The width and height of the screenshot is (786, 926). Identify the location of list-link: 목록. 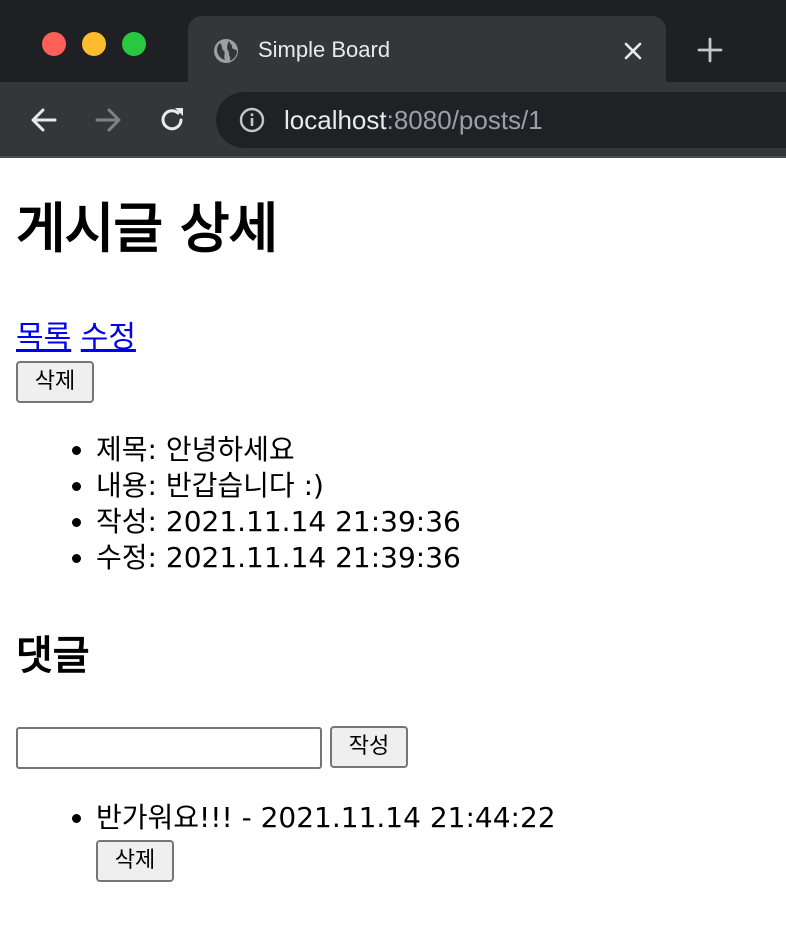
(43, 337).